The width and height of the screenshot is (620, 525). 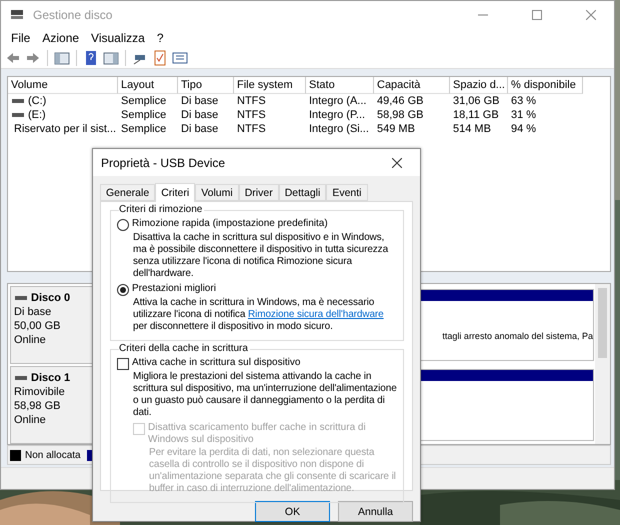 I want to click on disk-name: Disco 0, so click(x=50, y=298).